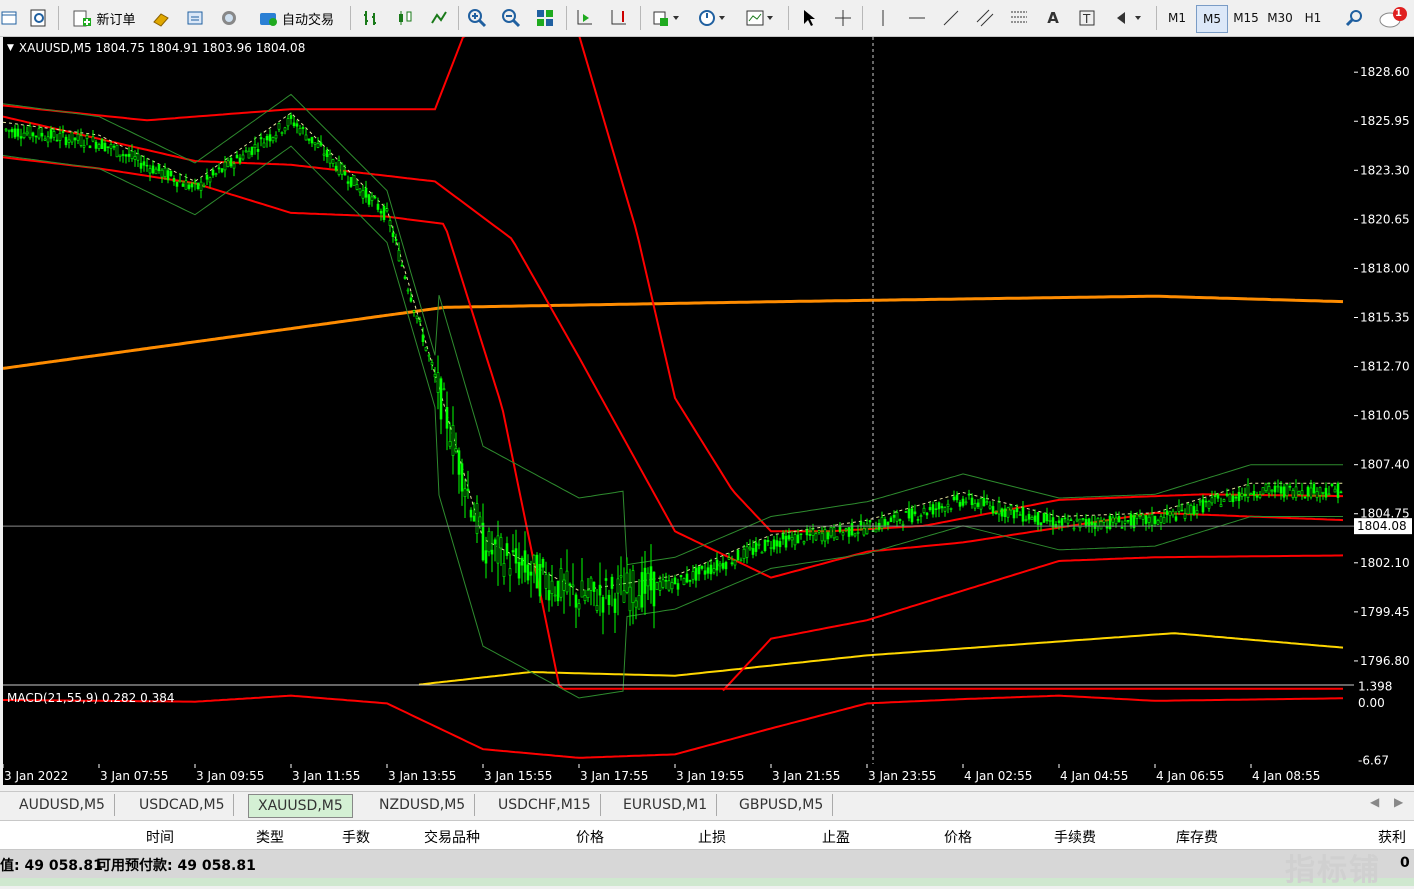 This screenshot has width=1414, height=889. I want to click on balance-value: 值: 49 058.81, so click(51, 866).